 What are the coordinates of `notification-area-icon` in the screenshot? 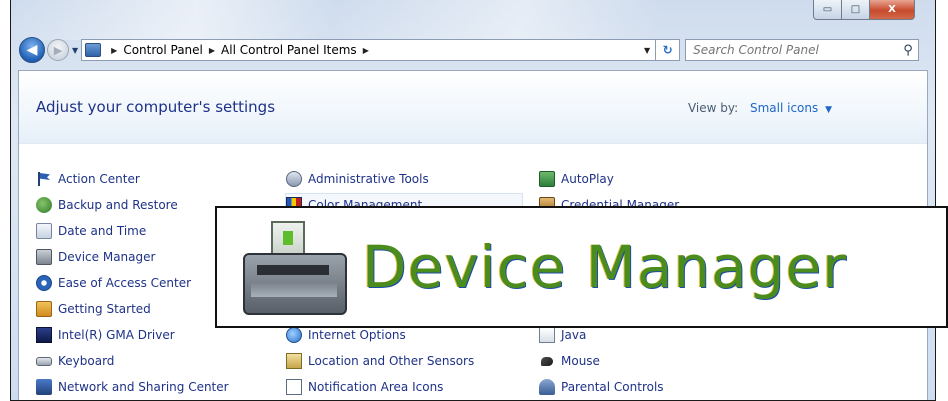 It's located at (294, 387).